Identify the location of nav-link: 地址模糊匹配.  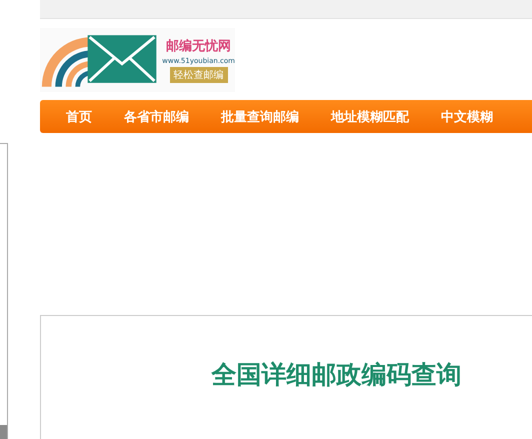
(370, 117).